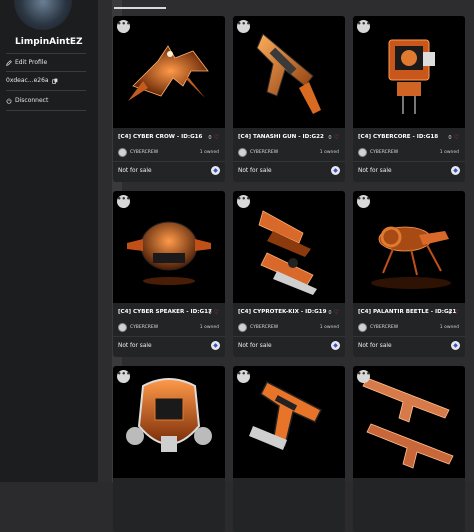 The height and width of the screenshot is (532, 474). I want to click on cyprotek-kix-artwork, so click(287, 252).